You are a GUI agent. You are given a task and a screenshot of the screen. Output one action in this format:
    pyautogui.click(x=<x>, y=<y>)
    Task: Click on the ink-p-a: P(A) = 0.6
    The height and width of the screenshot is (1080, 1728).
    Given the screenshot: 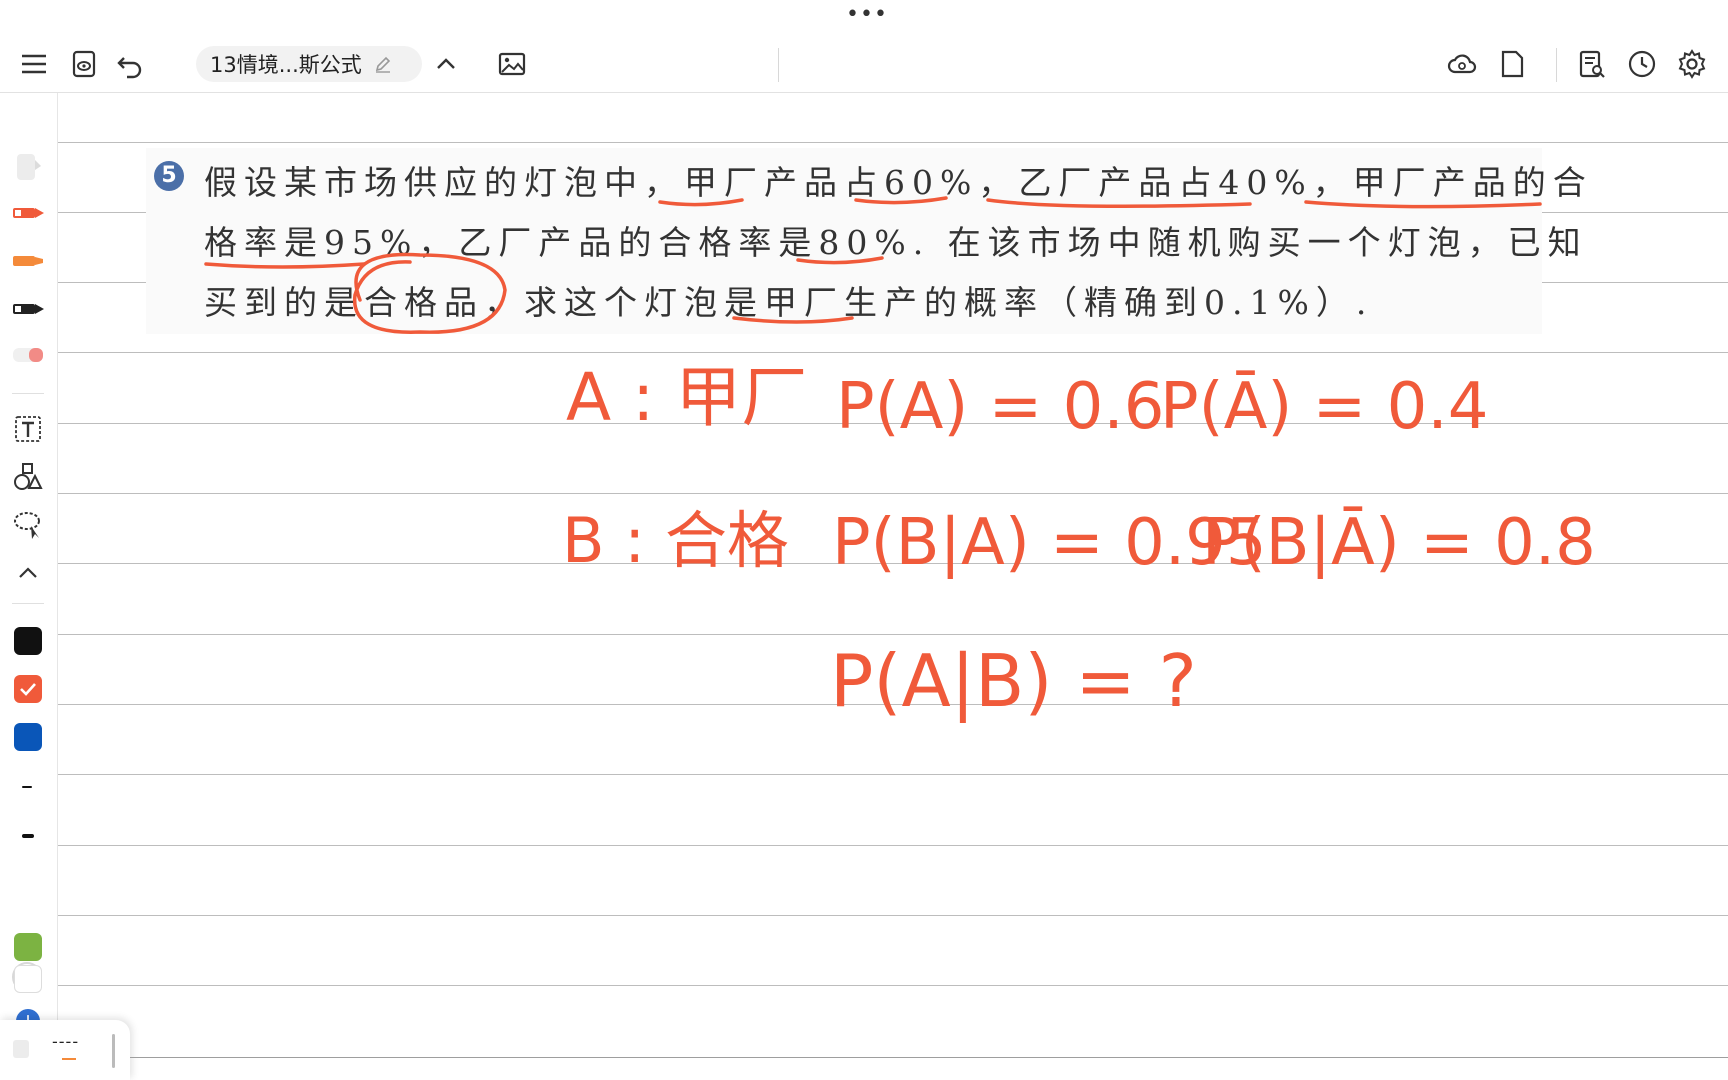 What is the action you would take?
    pyautogui.click(x=1000, y=407)
    